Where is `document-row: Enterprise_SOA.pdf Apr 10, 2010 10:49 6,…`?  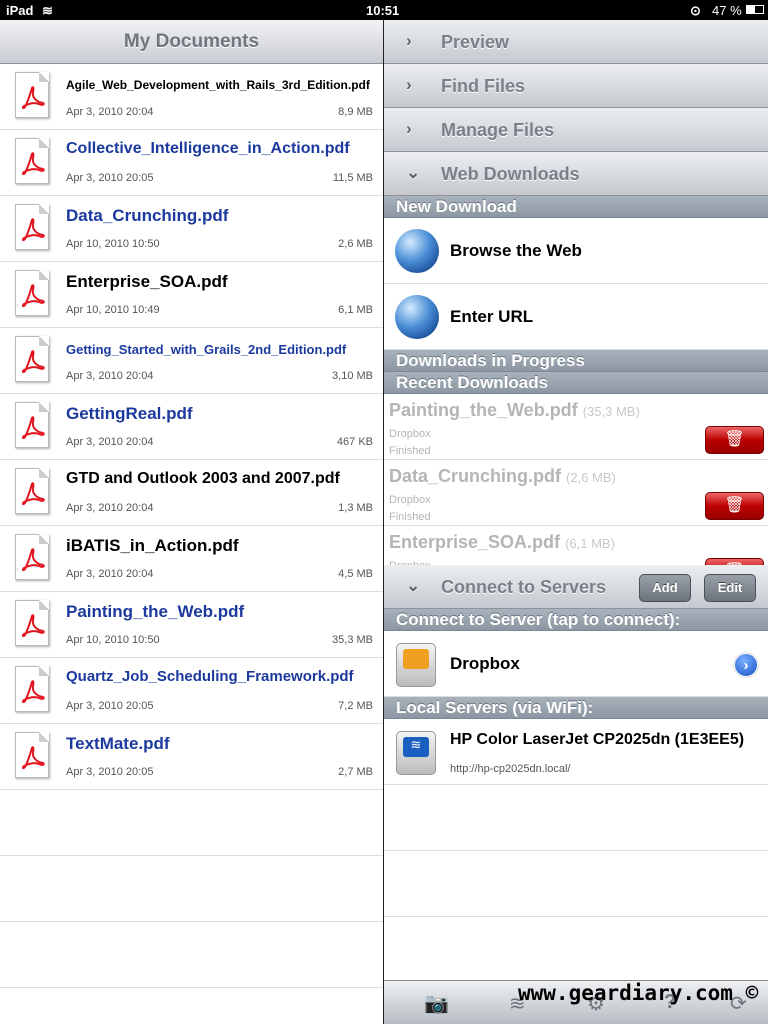
document-row: Enterprise_SOA.pdf Apr 10, 2010 10:49 6,… is located at coordinates (191, 295).